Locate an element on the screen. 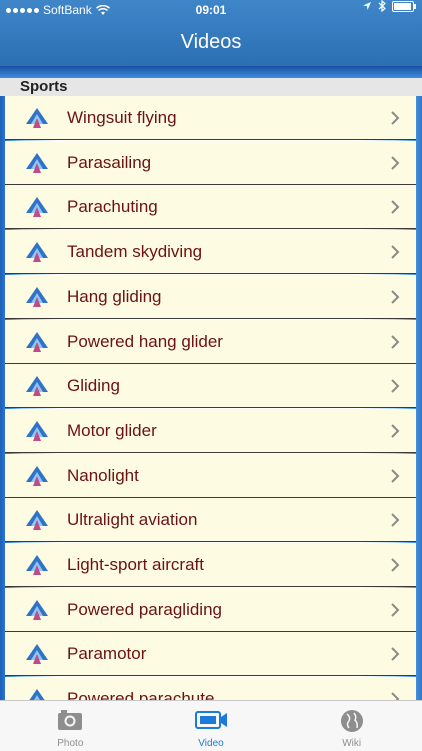 The image size is (422, 751). video-camera-icon is located at coordinates (211, 722).